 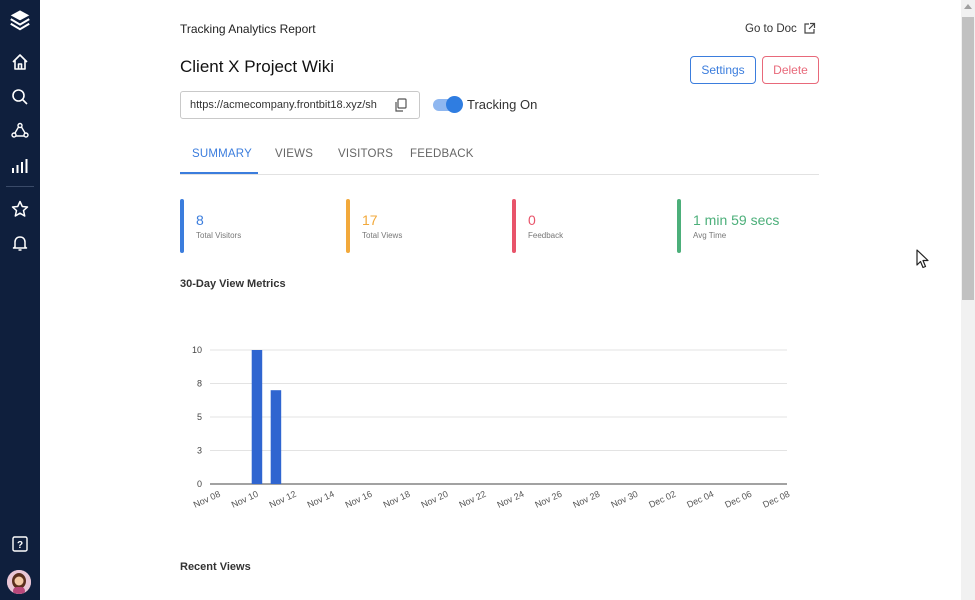 What do you see at coordinates (738, 499) in the screenshot?
I see `x-tick-label: Dec 06` at bounding box center [738, 499].